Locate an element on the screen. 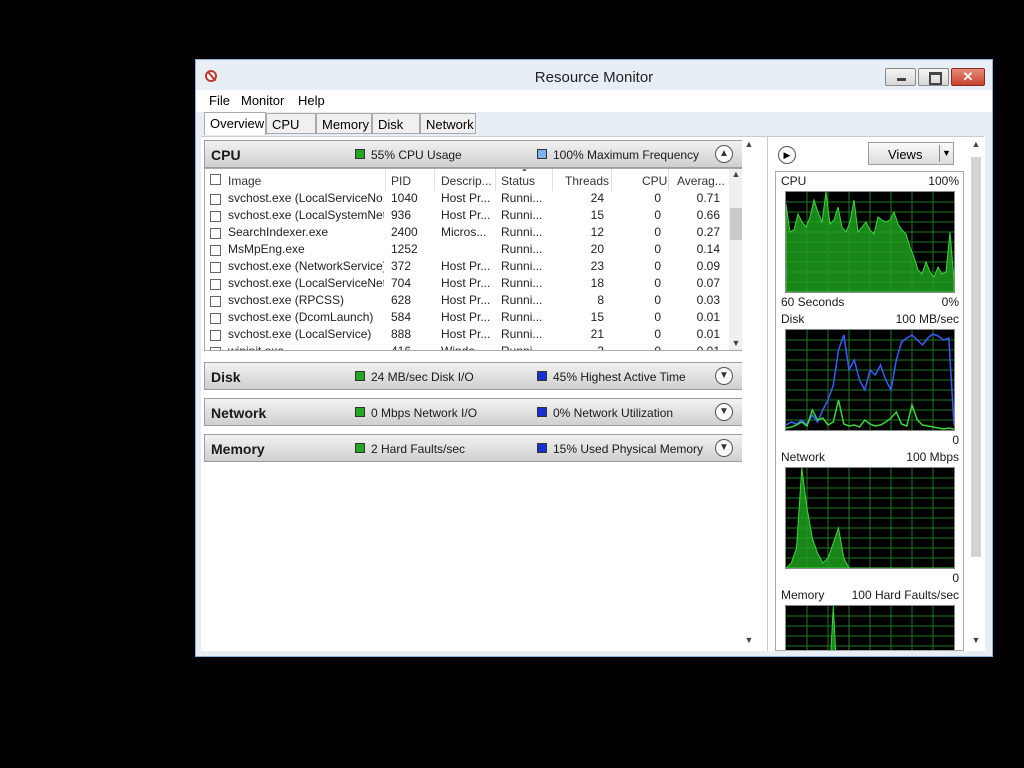 The image size is (1024, 768). minimize-button is located at coordinates (900, 77).